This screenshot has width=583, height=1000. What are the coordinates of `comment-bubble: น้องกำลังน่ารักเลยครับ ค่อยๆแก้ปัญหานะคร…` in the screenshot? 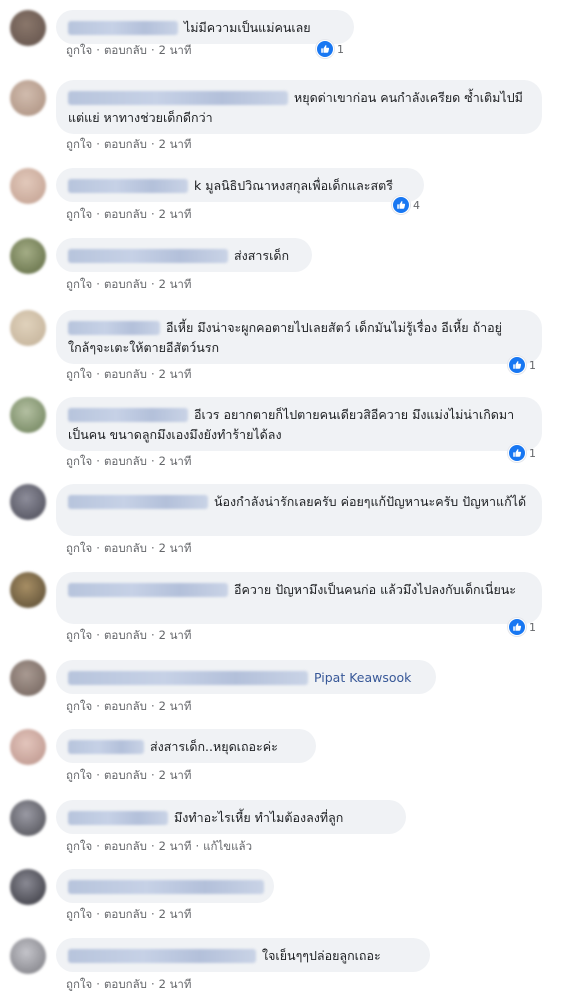 It's located at (299, 510).